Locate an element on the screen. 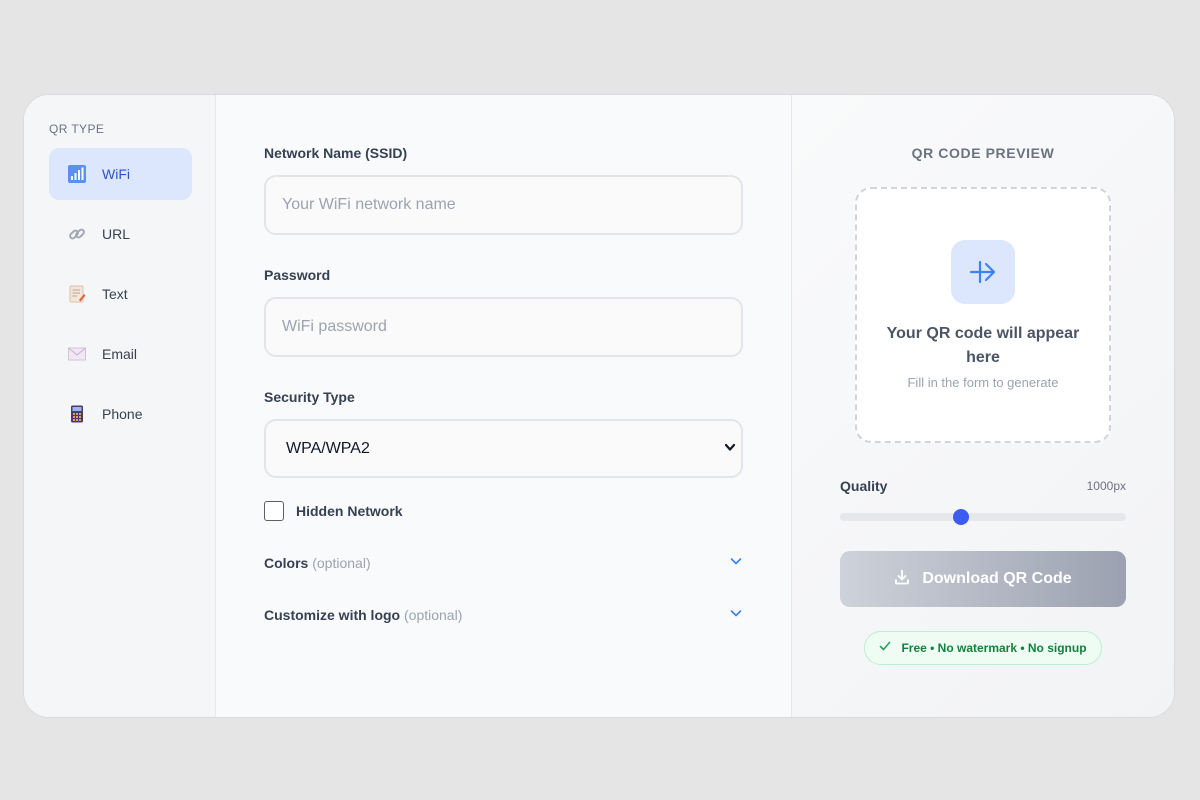 The image size is (1200, 800). type-item-email: Email is located at coordinates (120, 354).